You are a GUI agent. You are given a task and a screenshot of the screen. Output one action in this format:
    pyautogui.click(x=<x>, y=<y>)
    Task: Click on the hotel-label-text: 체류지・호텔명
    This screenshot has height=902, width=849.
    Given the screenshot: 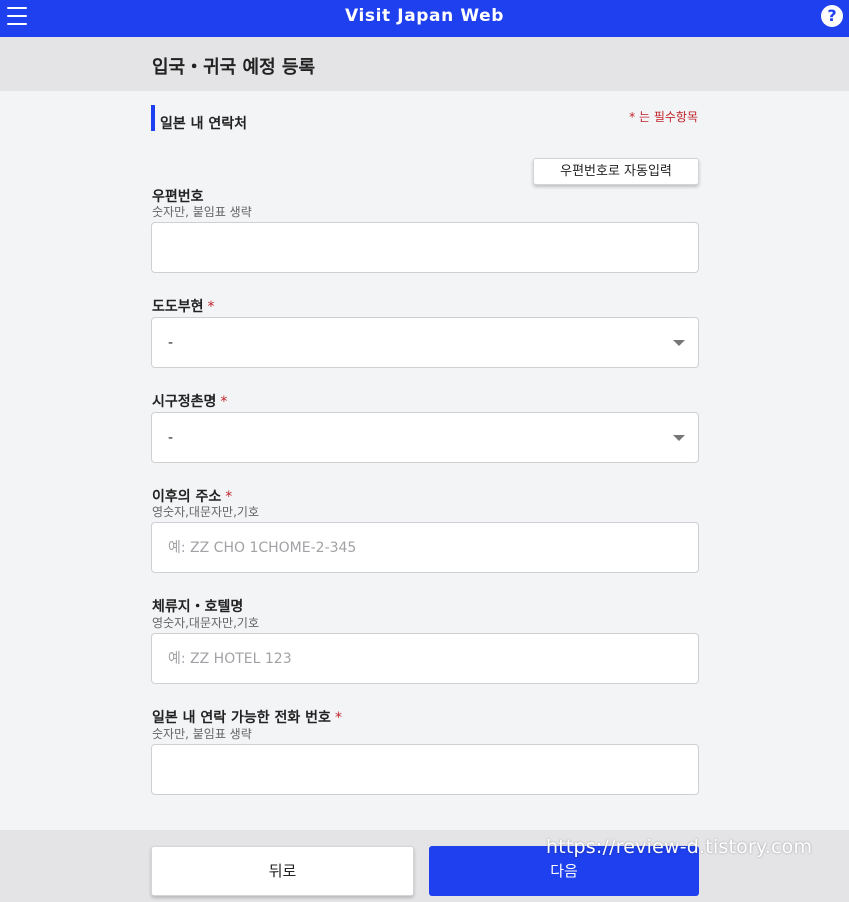 What is the action you would take?
    pyautogui.click(x=198, y=607)
    